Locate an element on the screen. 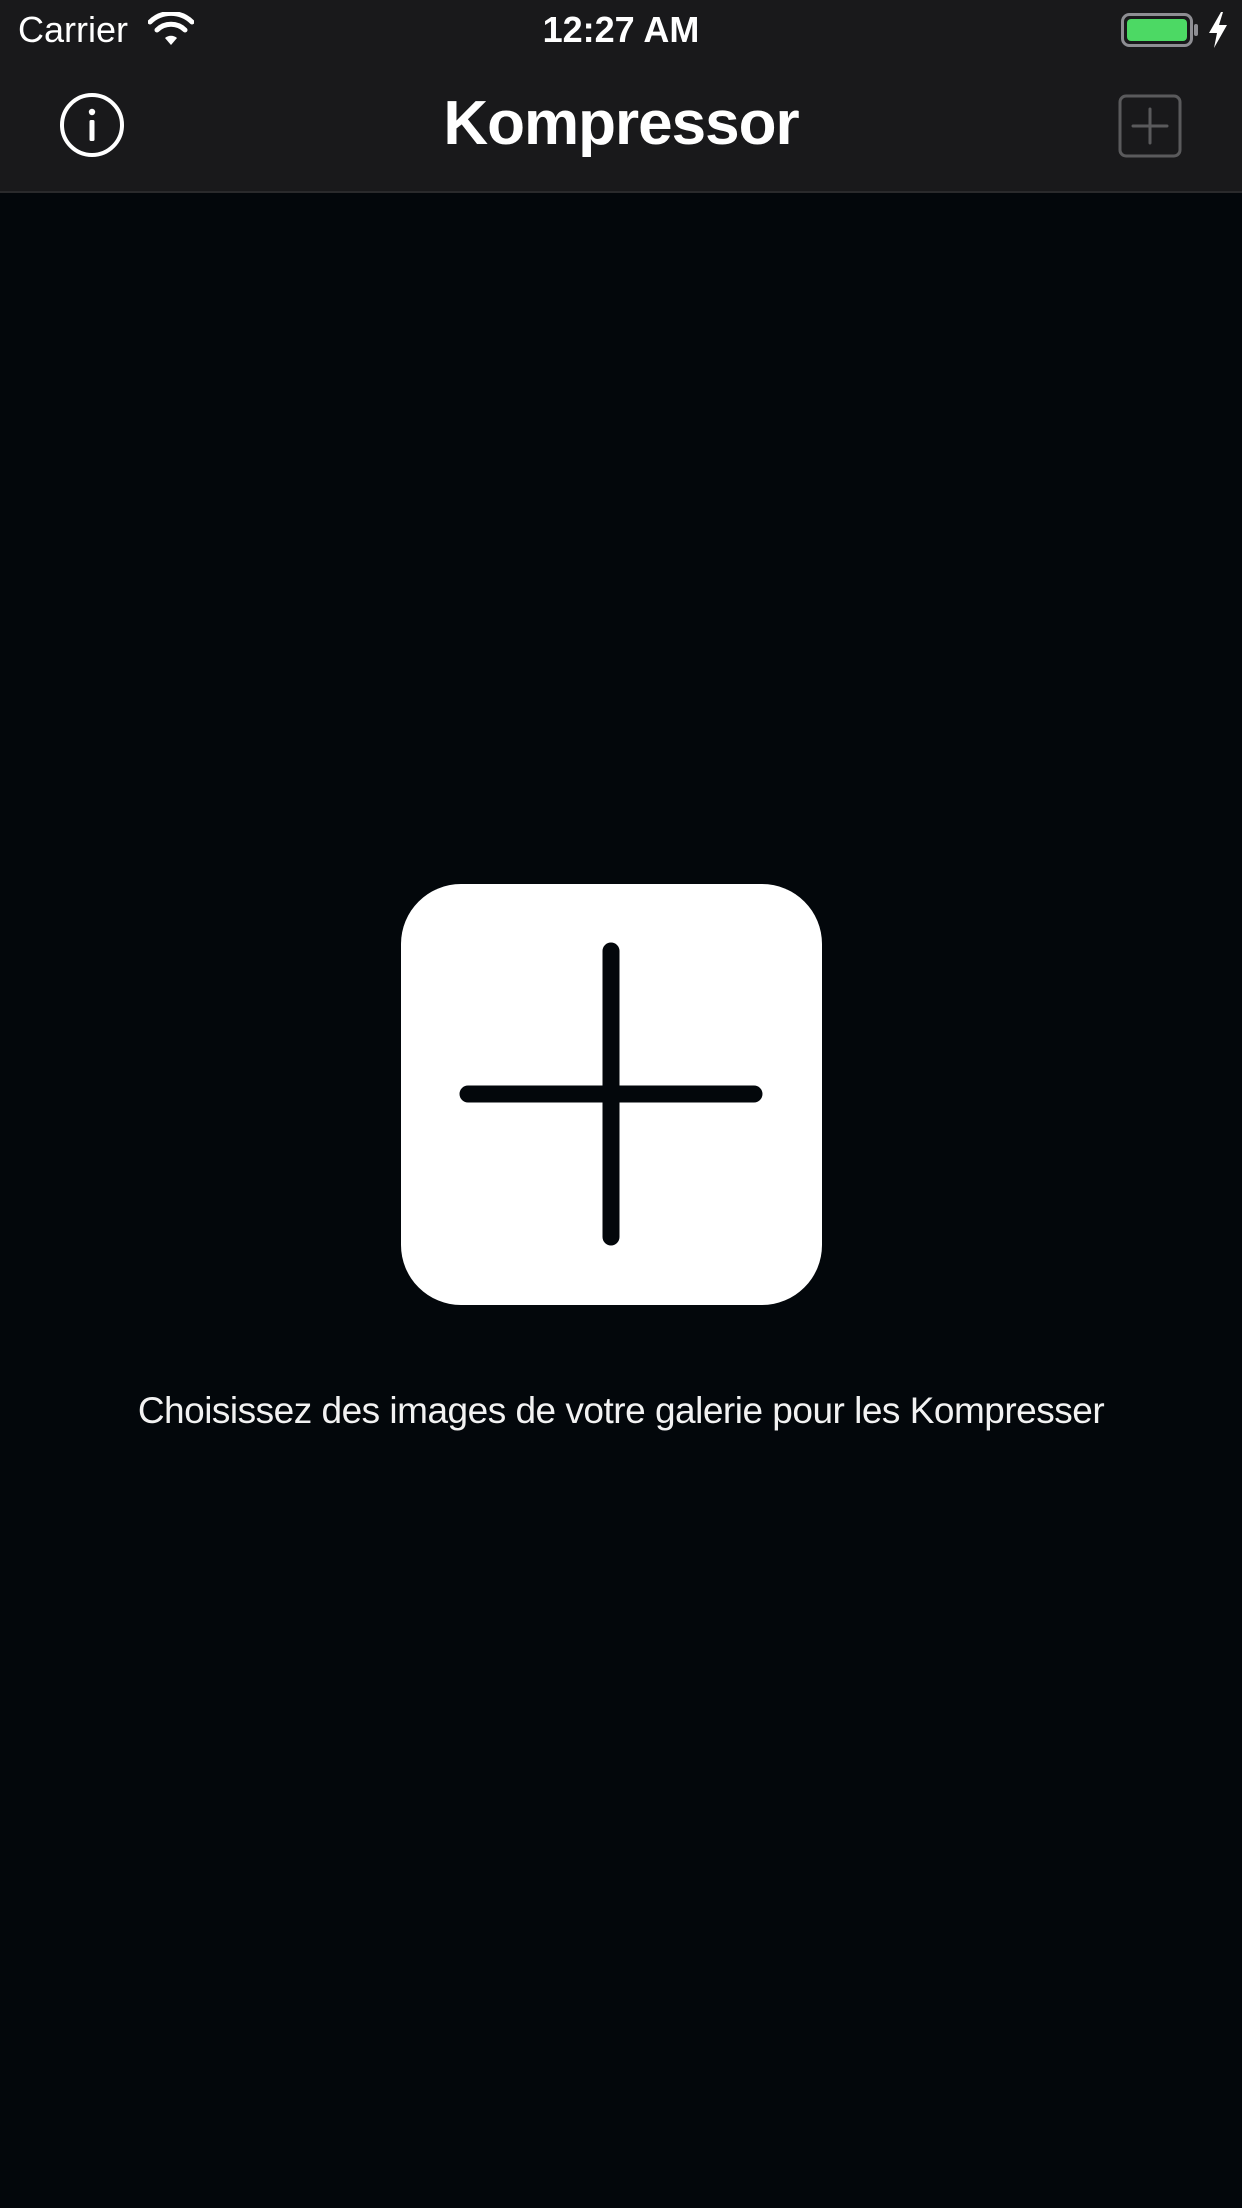  page-title: Kompressor is located at coordinates (621, 123).